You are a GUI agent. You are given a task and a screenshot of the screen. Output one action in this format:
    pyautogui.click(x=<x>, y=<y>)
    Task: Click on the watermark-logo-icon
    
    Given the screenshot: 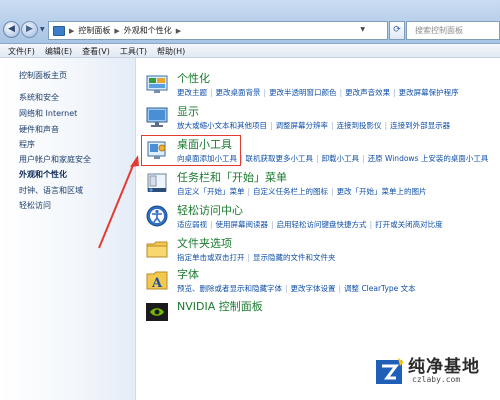 What is the action you would take?
    pyautogui.click(x=390, y=371)
    